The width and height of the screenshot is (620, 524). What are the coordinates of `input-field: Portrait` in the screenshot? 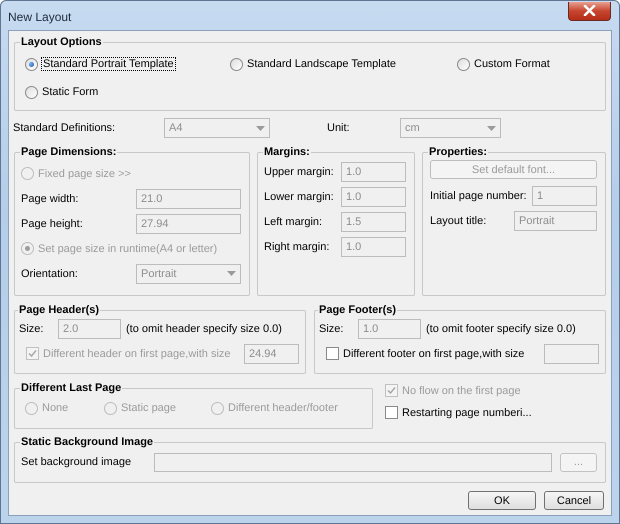 It's located at (555, 220).